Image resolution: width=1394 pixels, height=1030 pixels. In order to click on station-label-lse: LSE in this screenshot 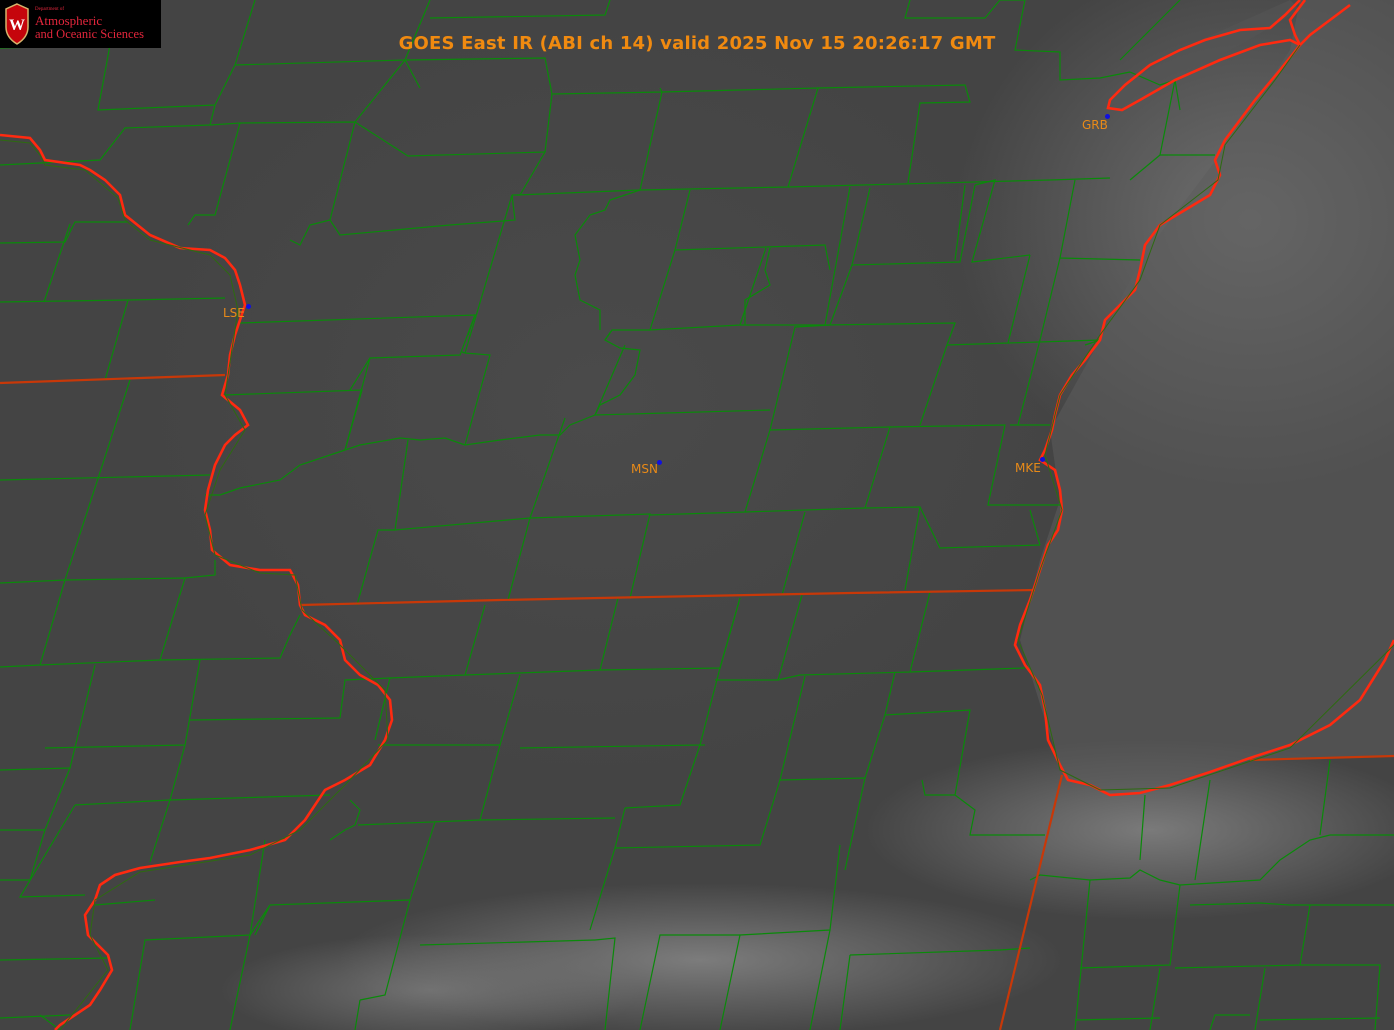, I will do `click(234, 313)`.